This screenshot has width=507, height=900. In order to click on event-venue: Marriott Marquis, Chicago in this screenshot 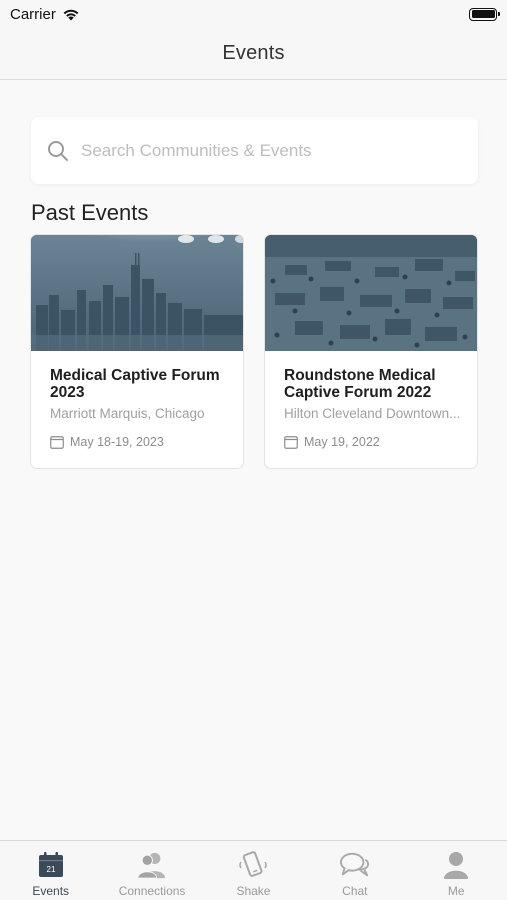, I will do `click(127, 413)`.